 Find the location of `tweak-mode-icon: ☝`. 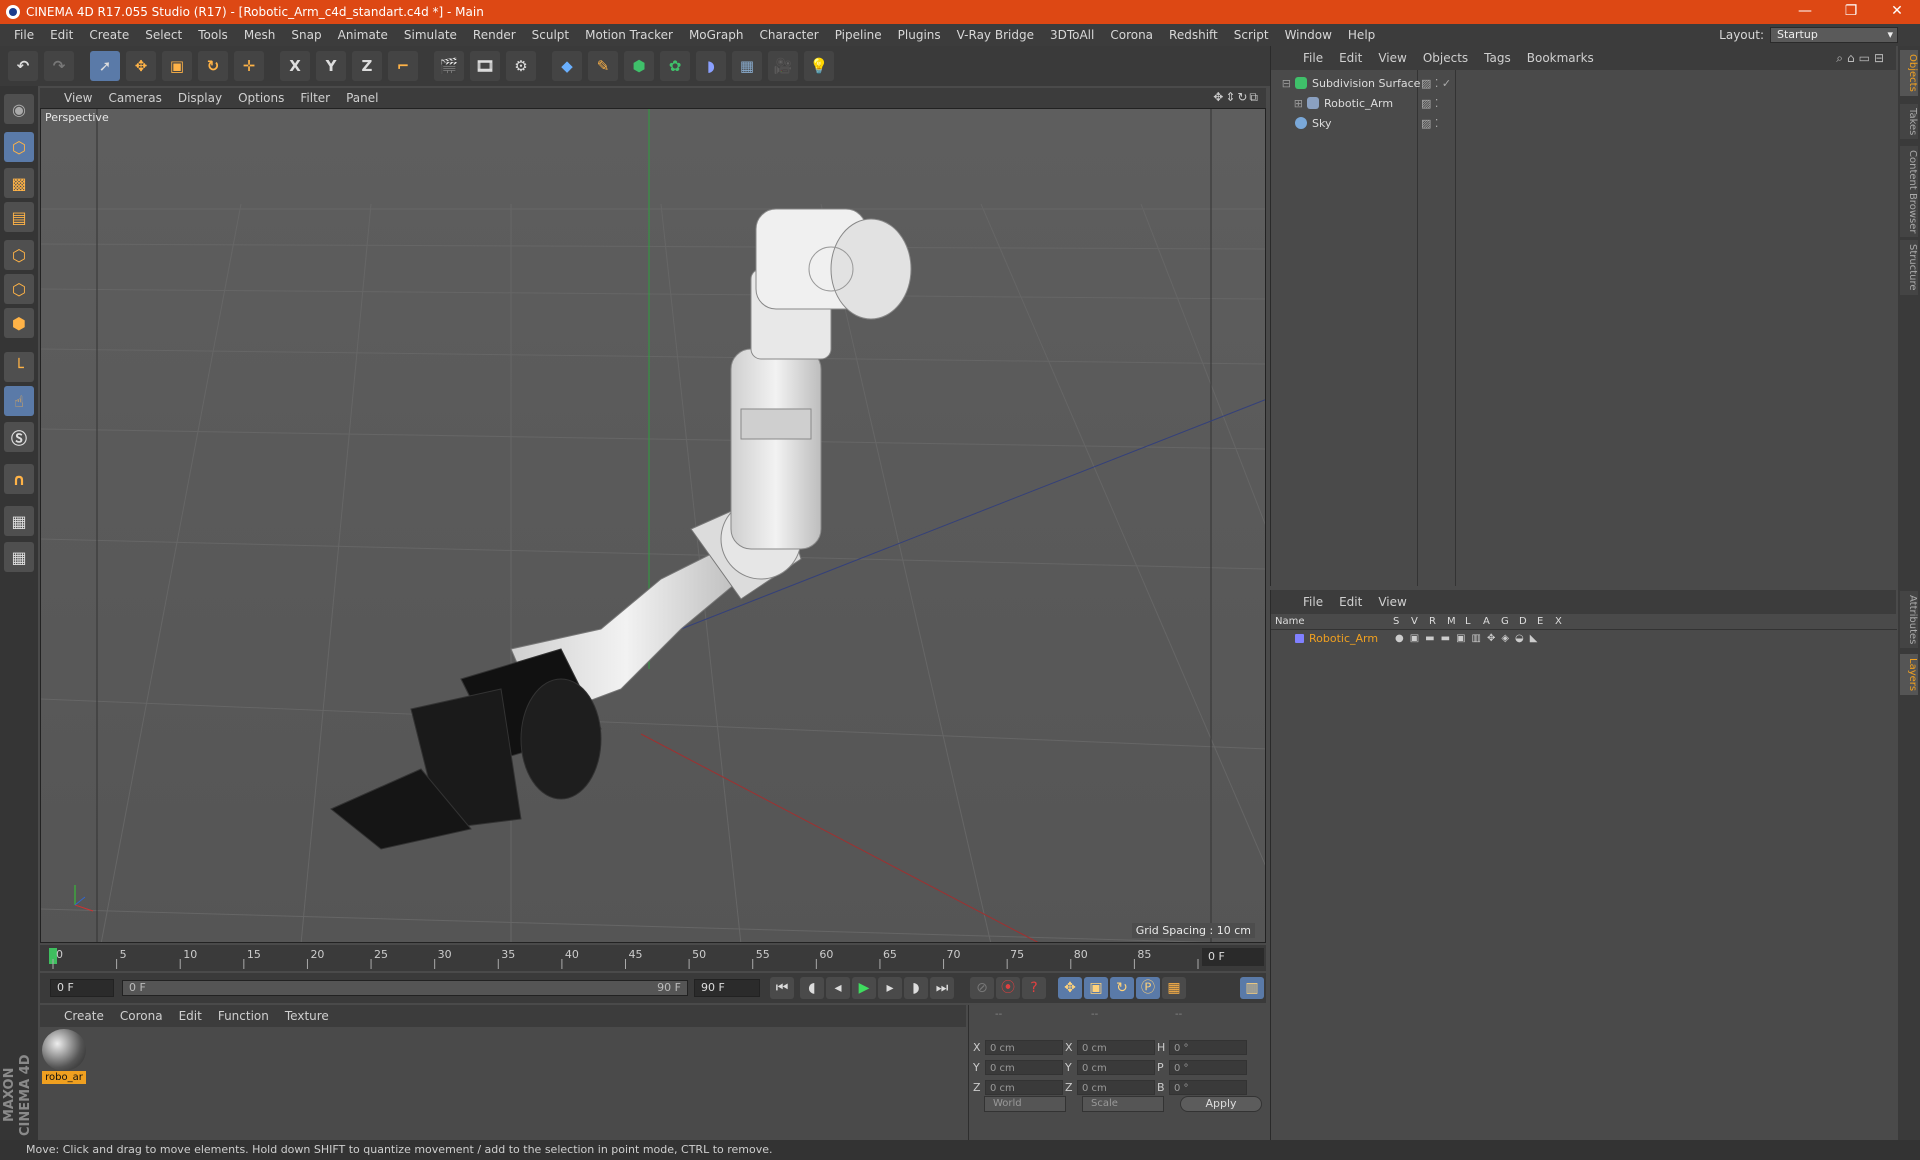

tweak-mode-icon: ☝ is located at coordinates (19, 401).